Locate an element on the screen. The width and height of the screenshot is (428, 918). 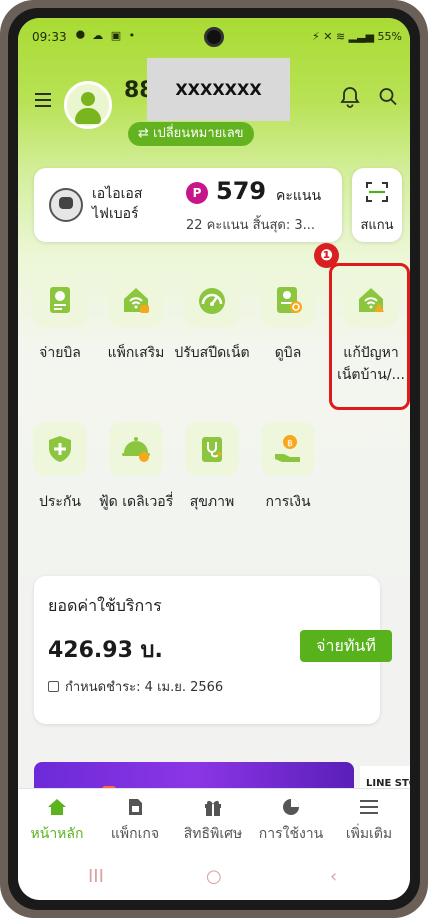
gift-icon is located at coordinates (213, 808).